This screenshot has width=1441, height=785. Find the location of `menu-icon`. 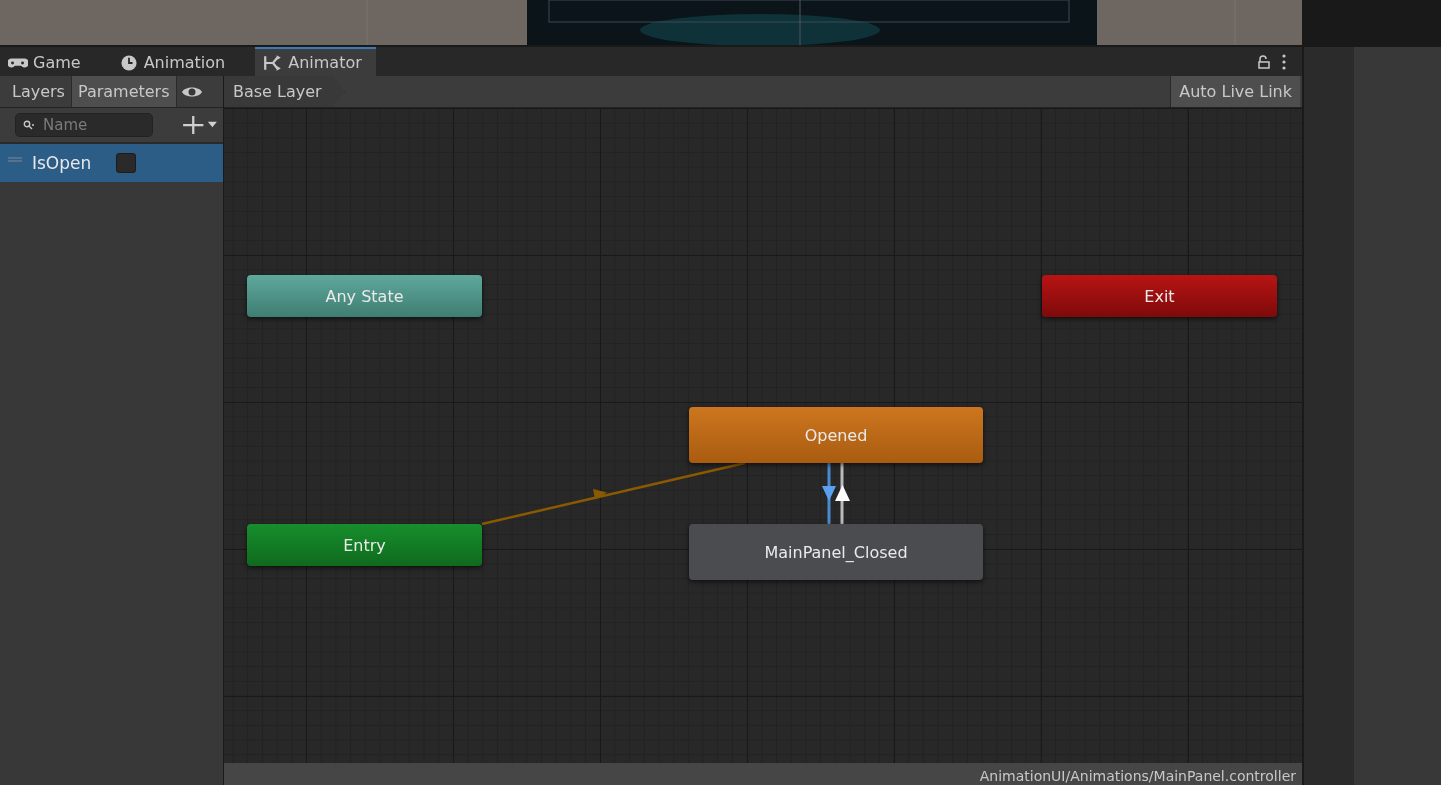

menu-icon is located at coordinates (1284, 61).